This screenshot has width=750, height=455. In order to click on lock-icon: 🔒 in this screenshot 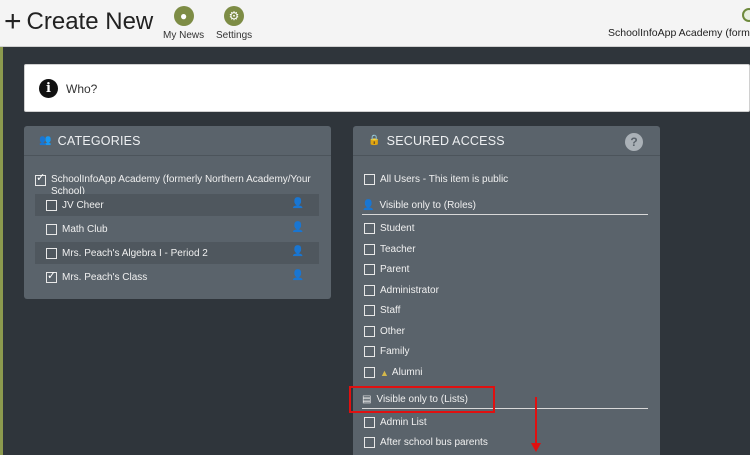, I will do `click(374, 140)`.